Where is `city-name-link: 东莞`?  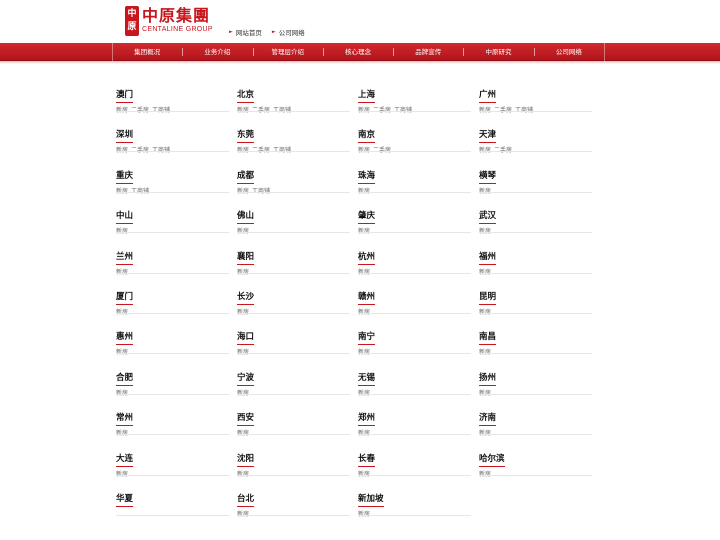
city-name-link: 东莞 is located at coordinates (246, 137).